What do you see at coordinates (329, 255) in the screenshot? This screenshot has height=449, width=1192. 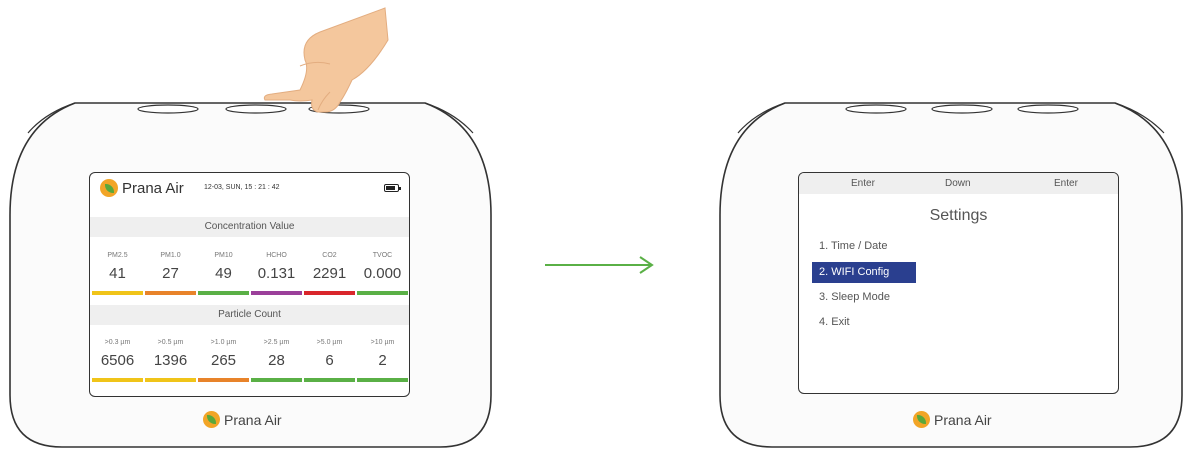 I see `metric-label: CO2` at bounding box center [329, 255].